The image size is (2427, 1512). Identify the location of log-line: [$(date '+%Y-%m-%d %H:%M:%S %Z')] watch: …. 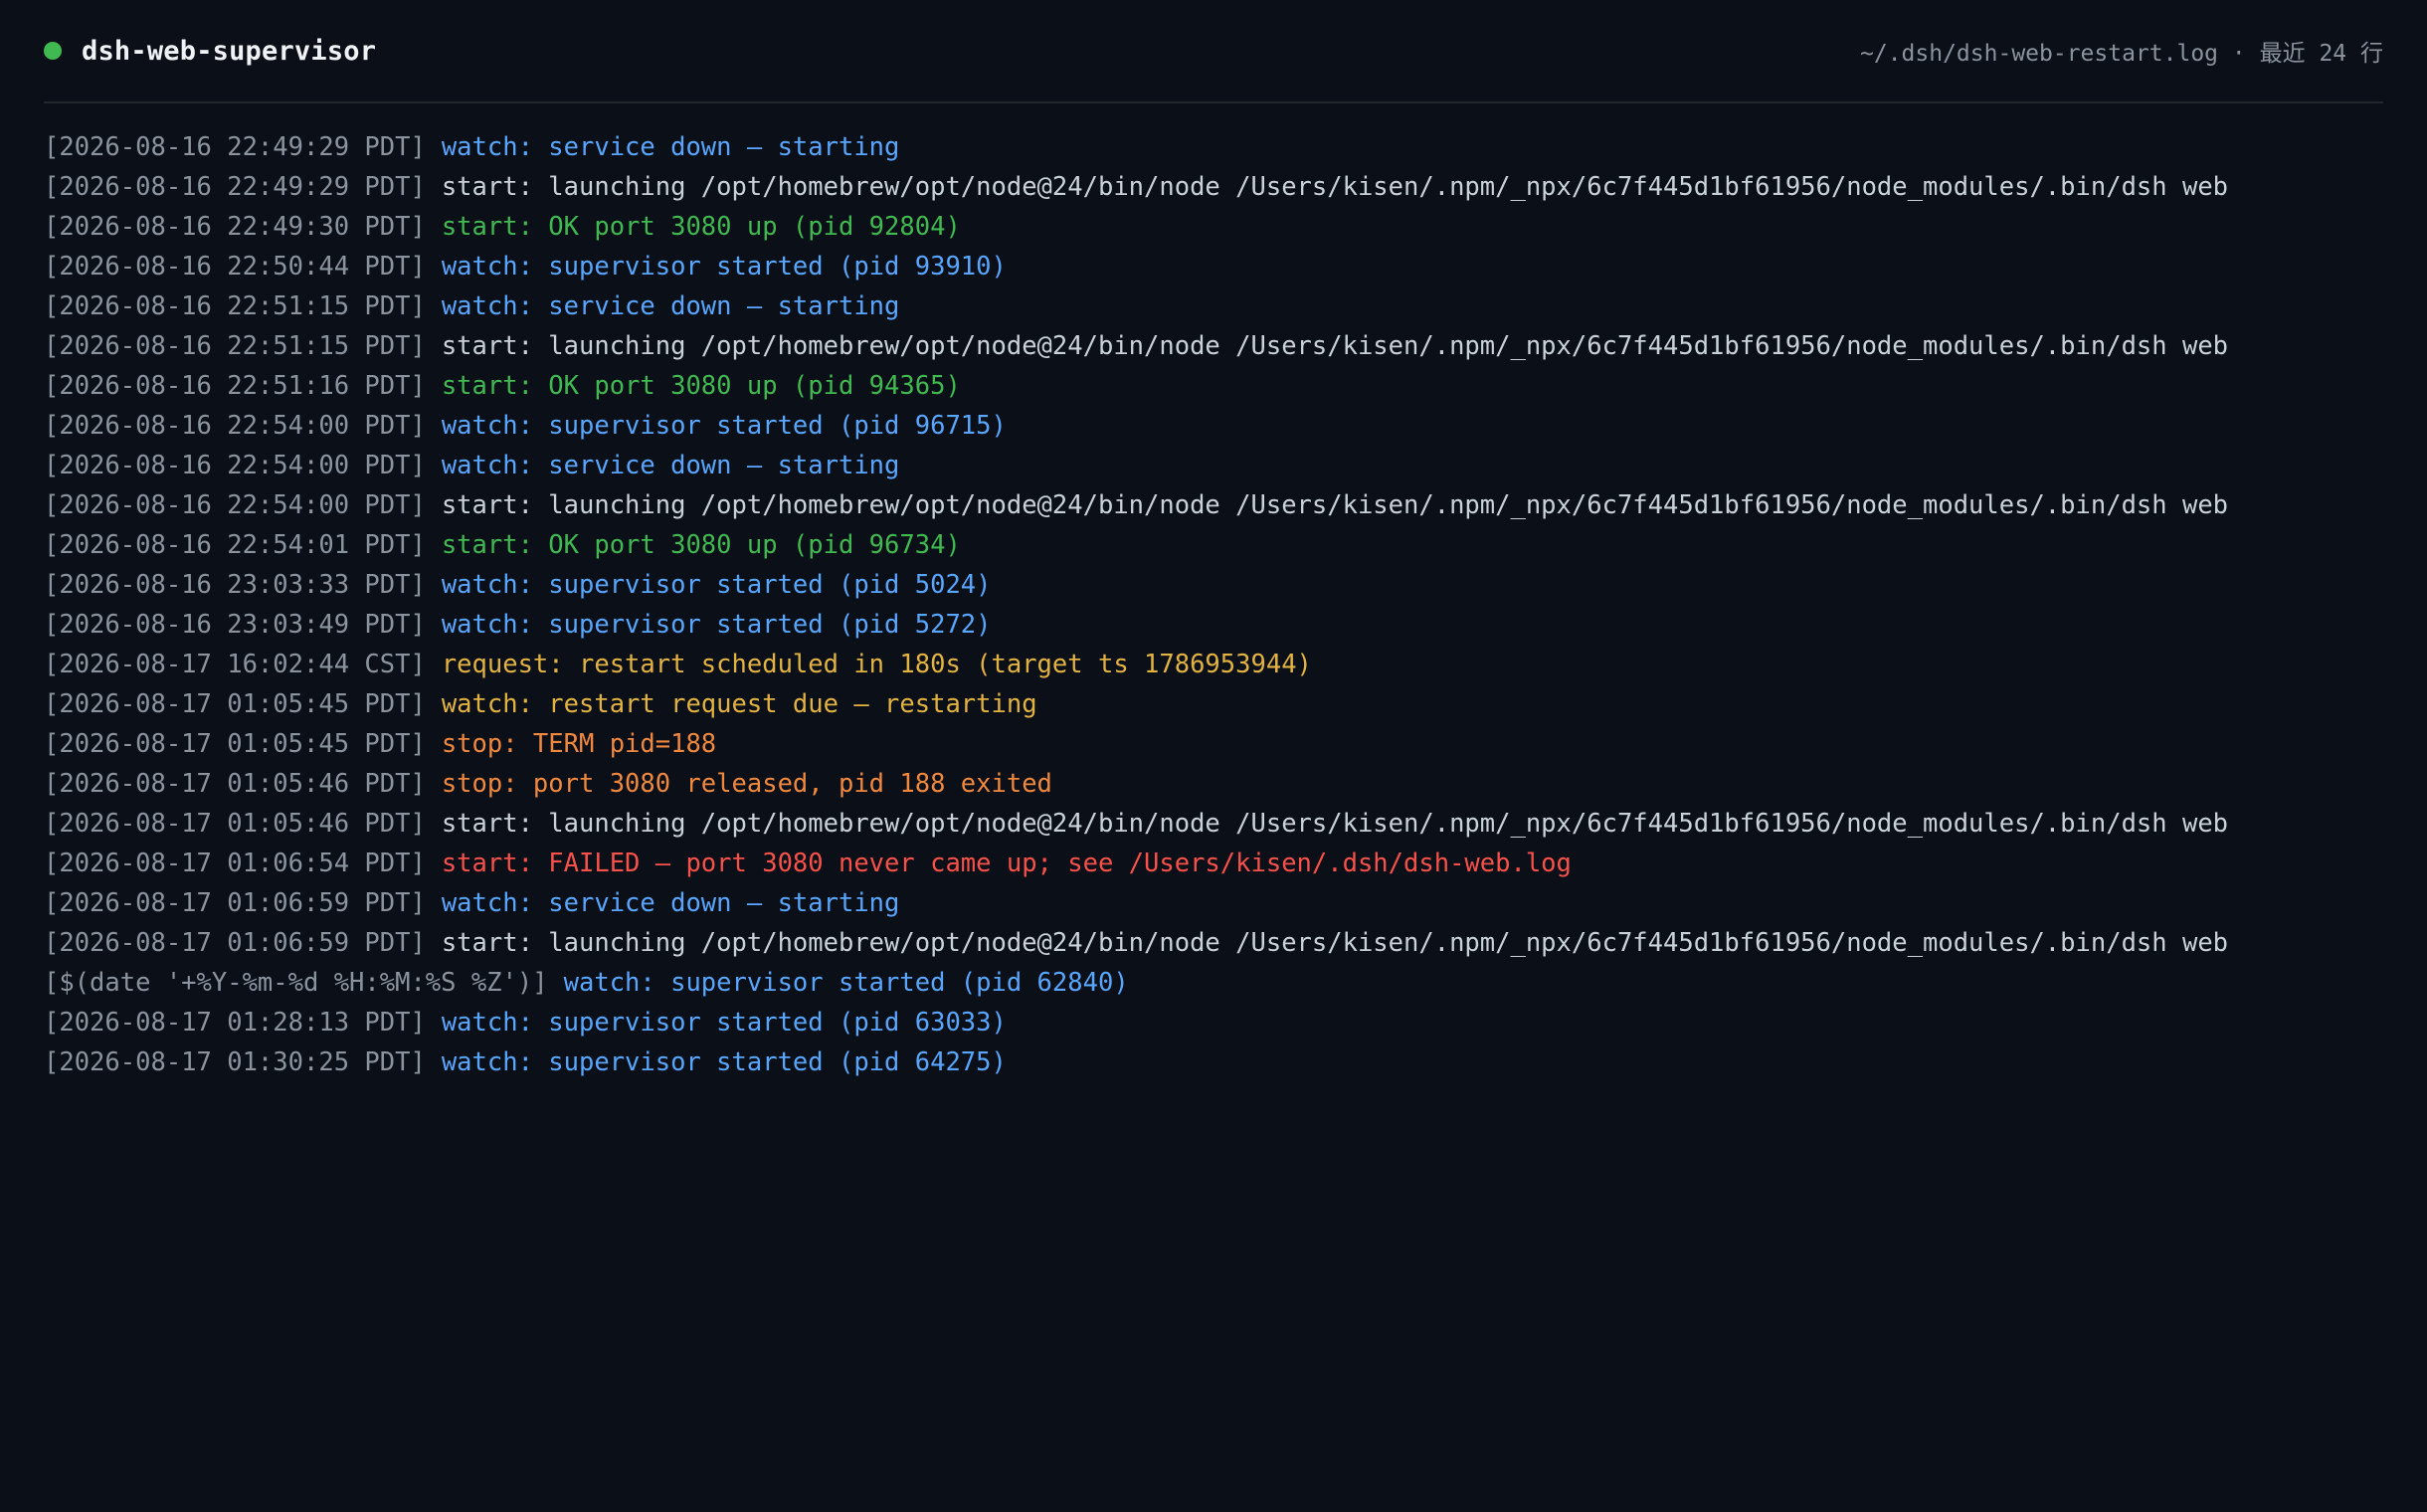
(1213, 983).